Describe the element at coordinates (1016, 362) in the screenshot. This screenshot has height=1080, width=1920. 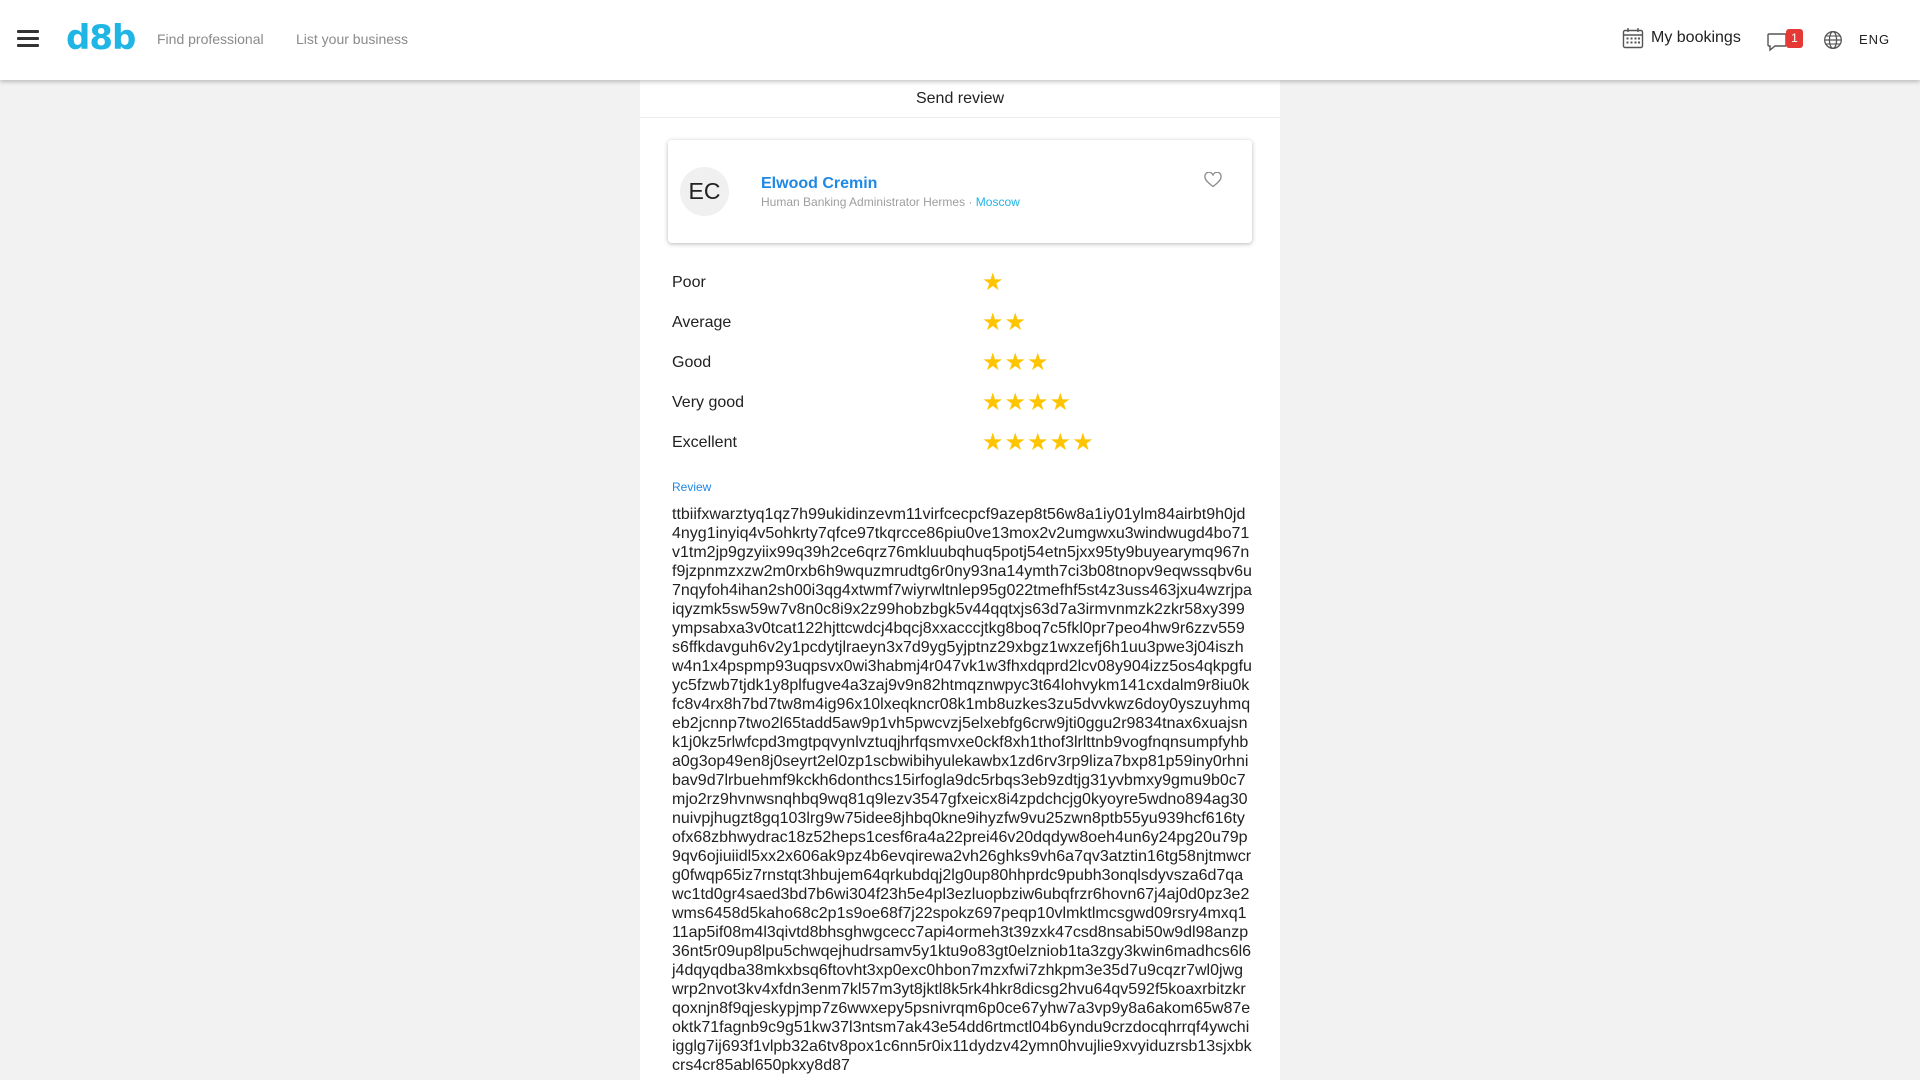
I see `rating-stars: ★★★` at that location.